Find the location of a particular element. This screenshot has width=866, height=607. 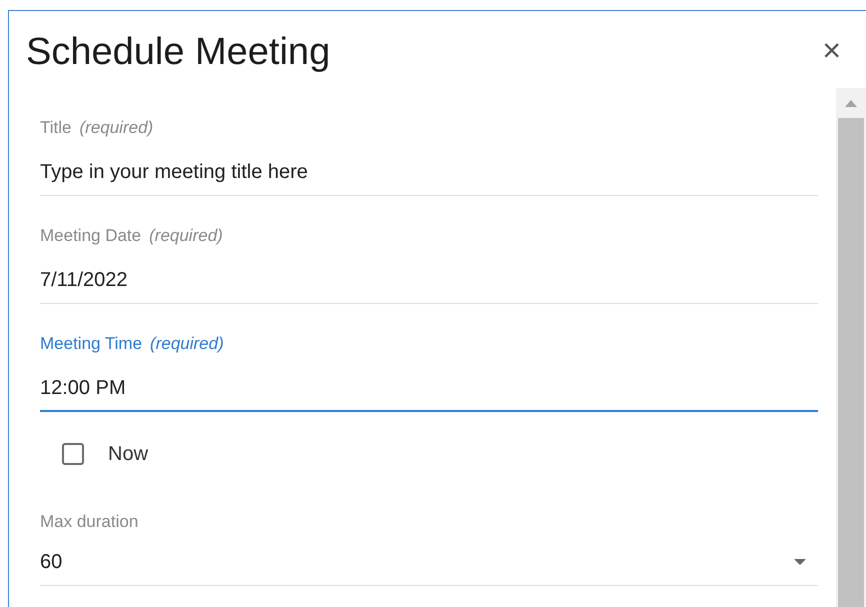

input-field: Type in your meeting title here is located at coordinates (429, 178).